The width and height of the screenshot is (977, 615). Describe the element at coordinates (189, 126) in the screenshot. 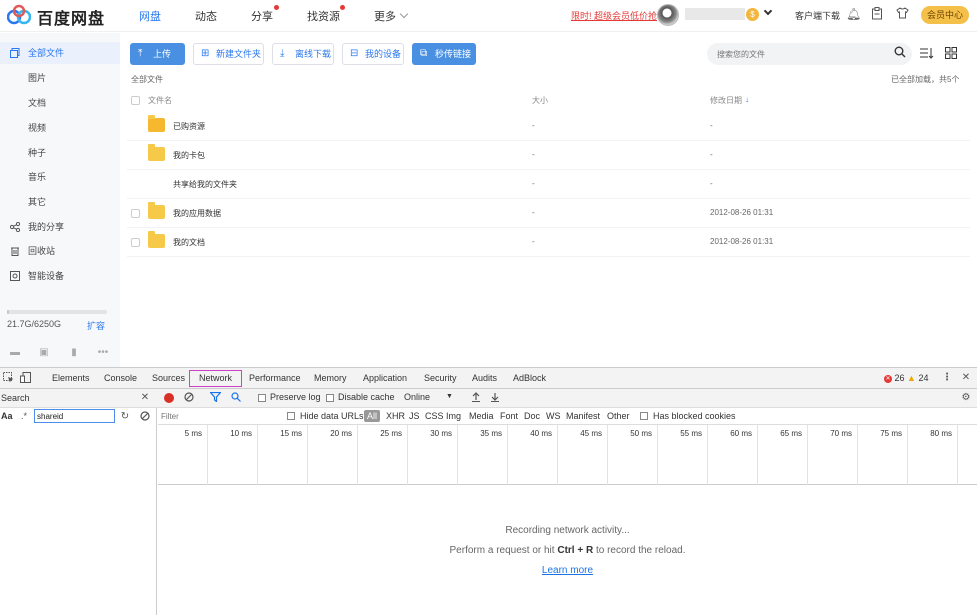

I see `file-name: 已购资源` at that location.